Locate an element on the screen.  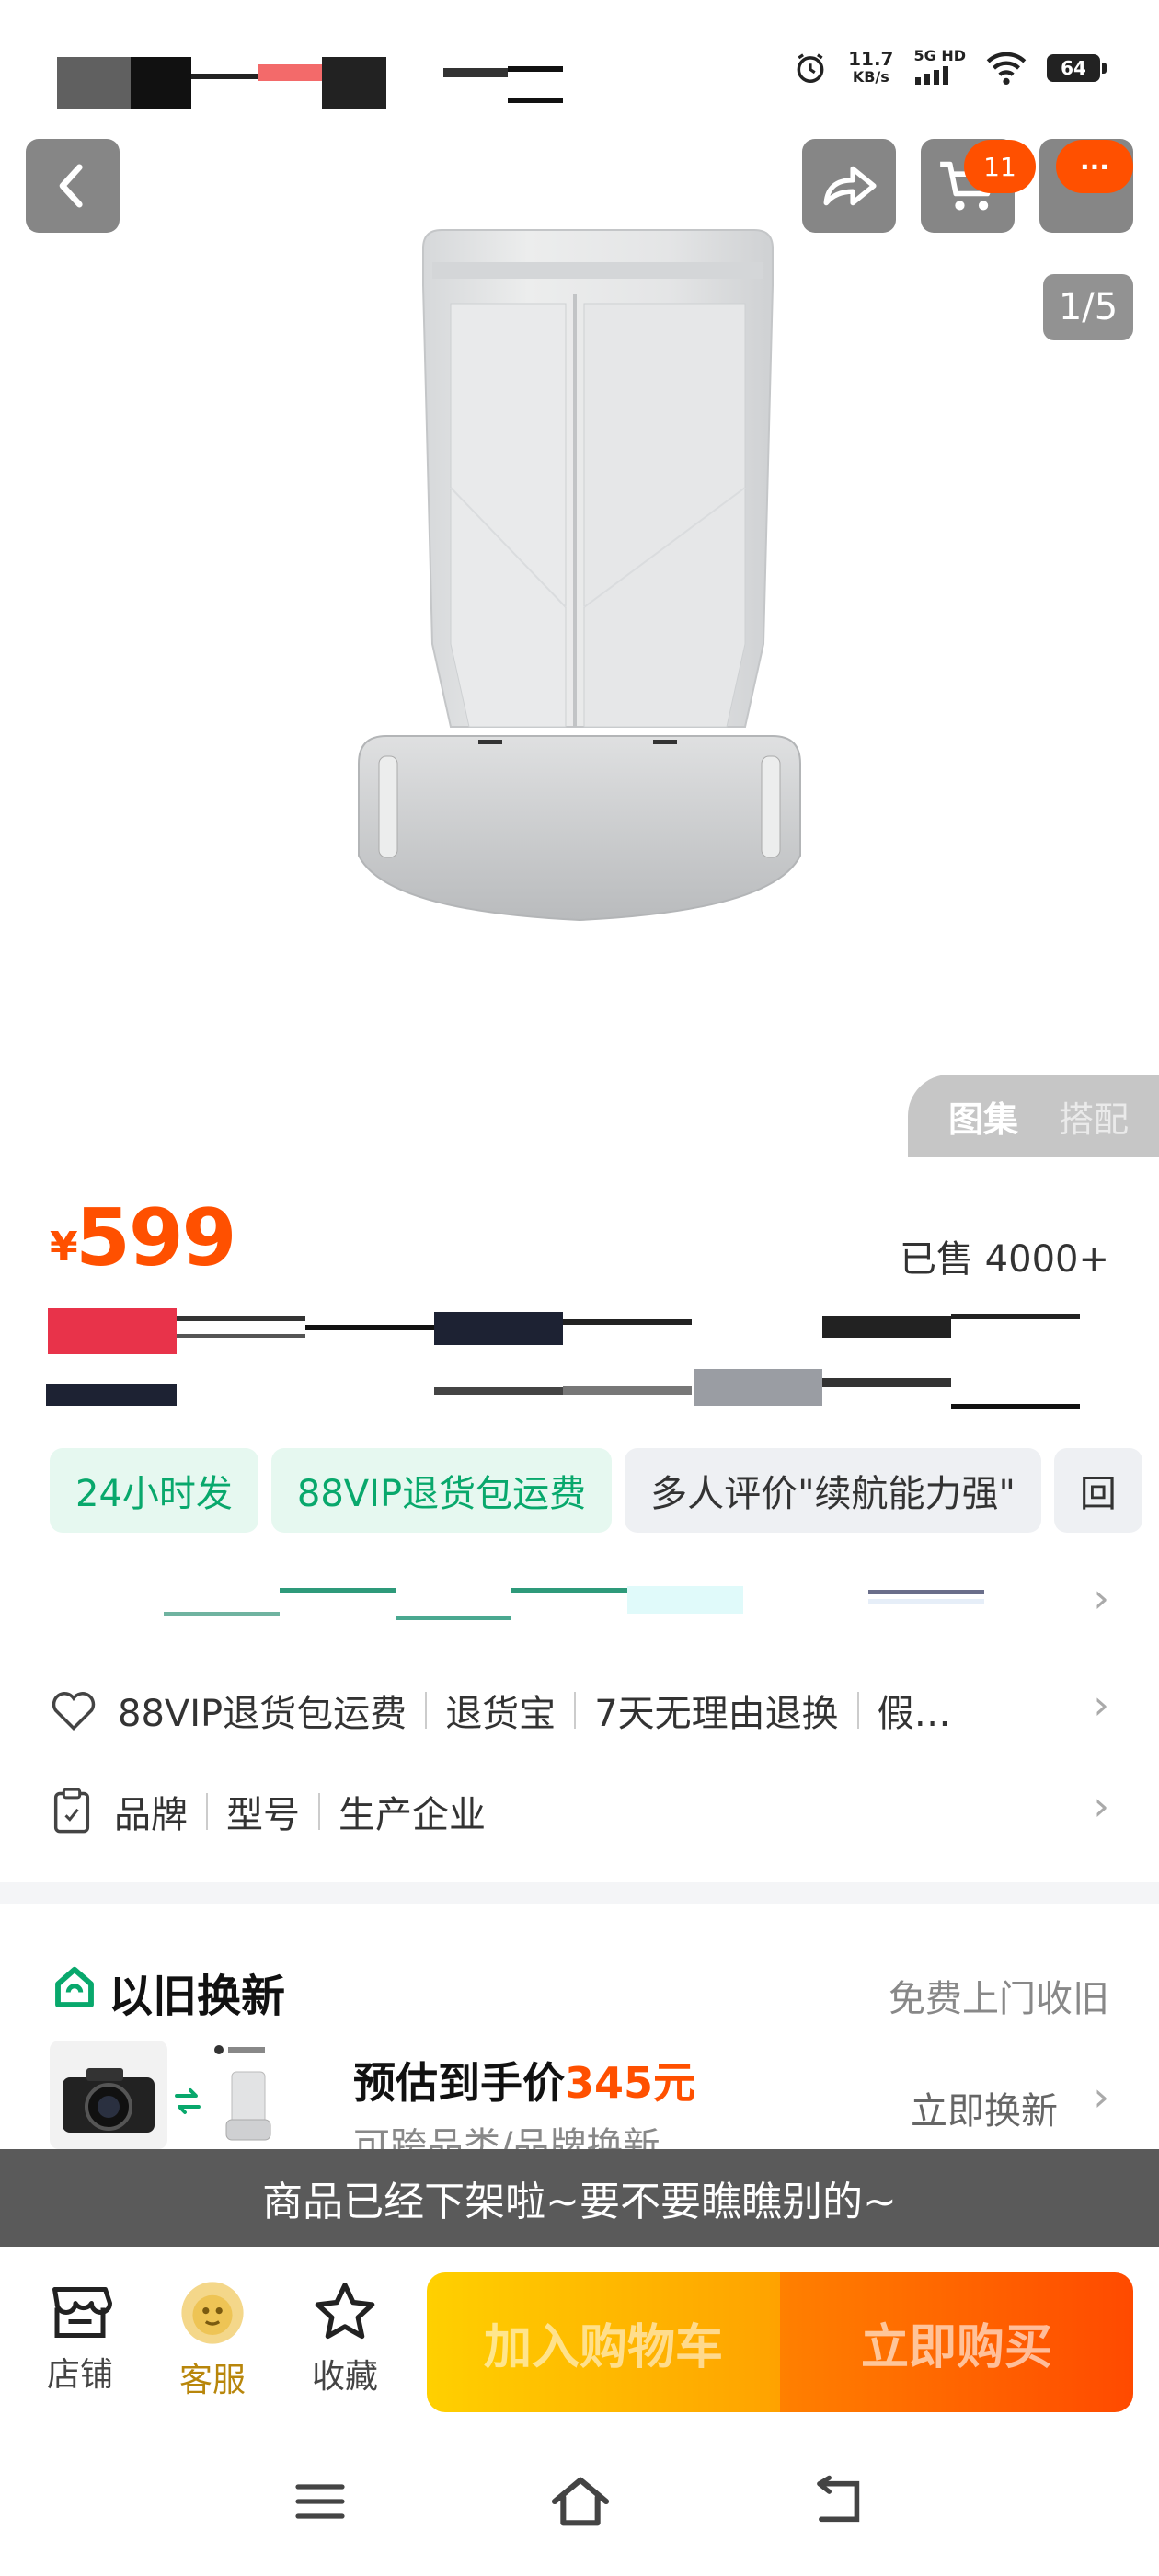
swap-icon is located at coordinates (188, 2101).